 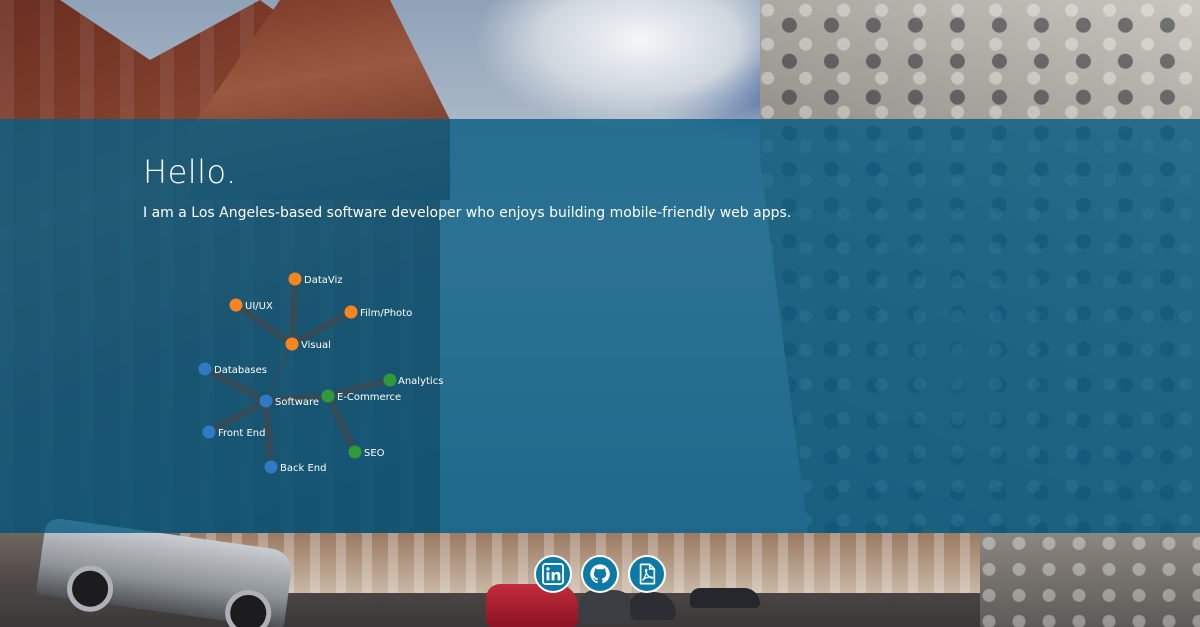 What do you see at coordinates (369, 397) in the screenshot?
I see `skill-node-label: E-Commerce` at bounding box center [369, 397].